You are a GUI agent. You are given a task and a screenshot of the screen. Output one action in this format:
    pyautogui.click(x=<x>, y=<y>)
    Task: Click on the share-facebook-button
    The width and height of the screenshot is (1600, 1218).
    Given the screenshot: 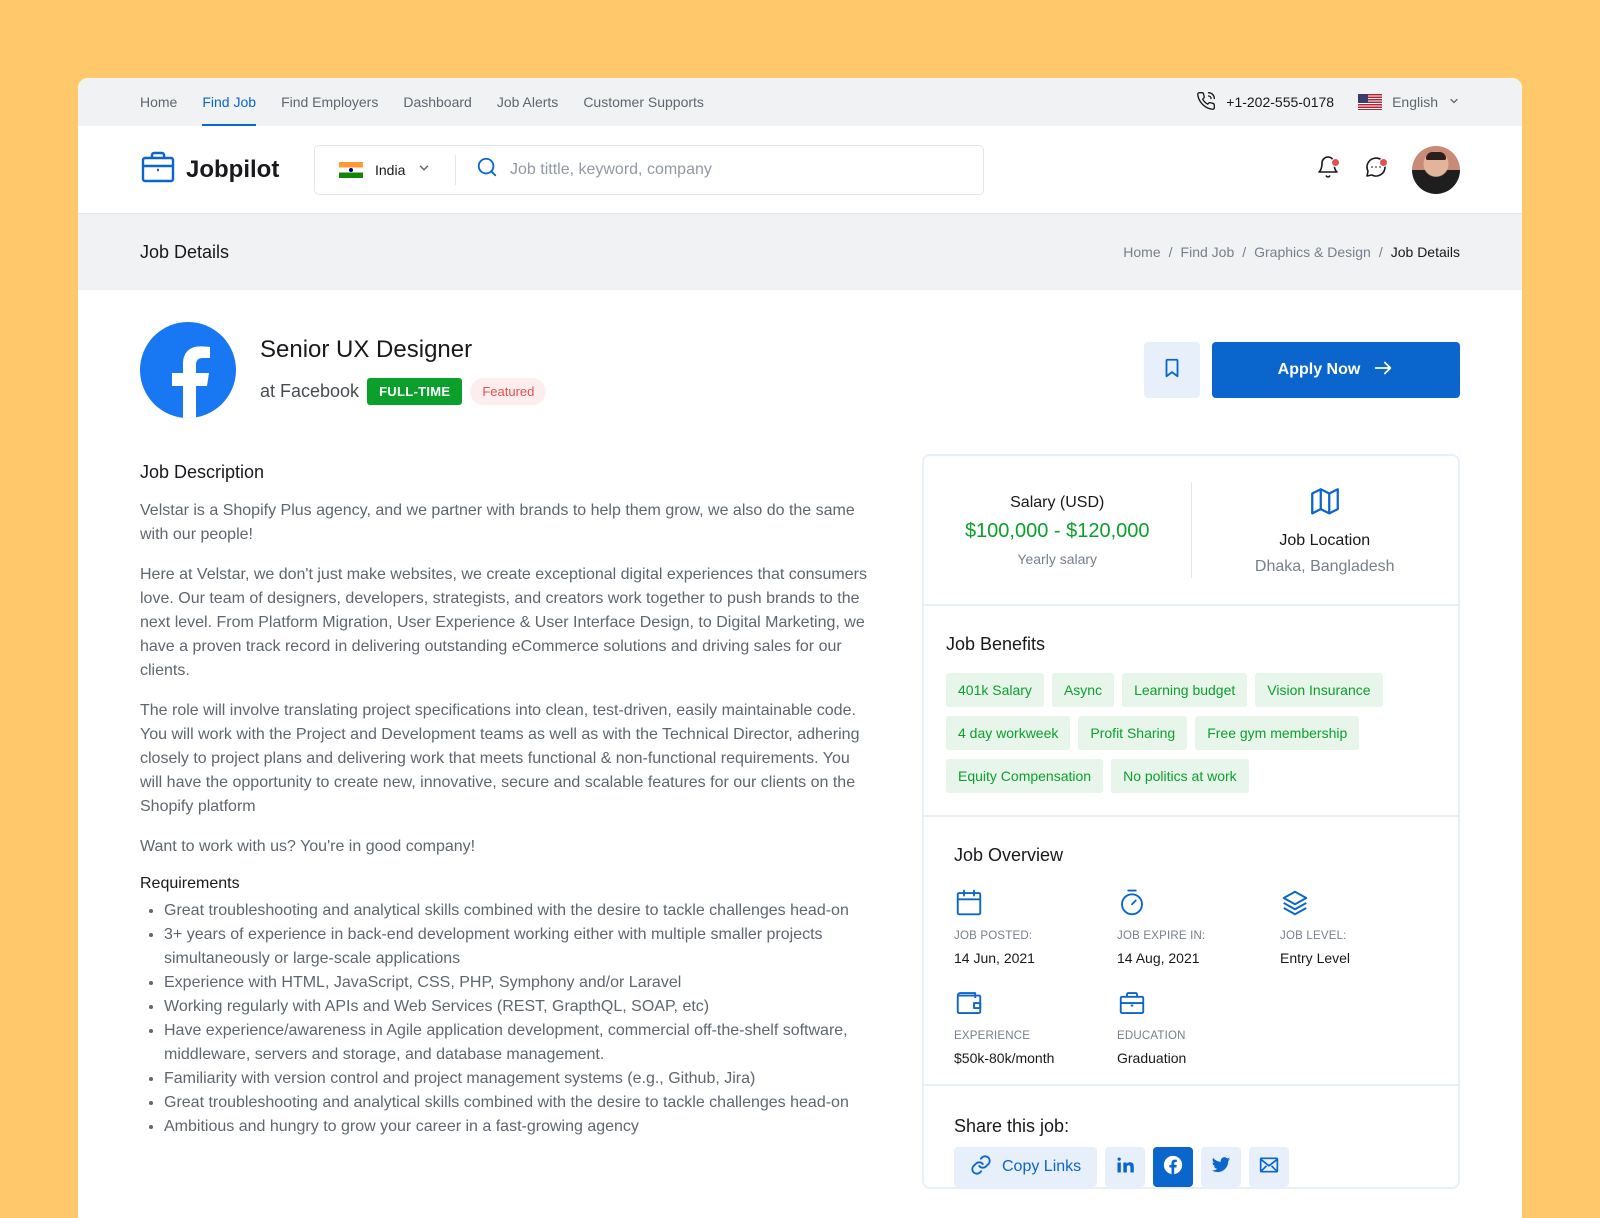 What is the action you would take?
    pyautogui.click(x=1173, y=1167)
    